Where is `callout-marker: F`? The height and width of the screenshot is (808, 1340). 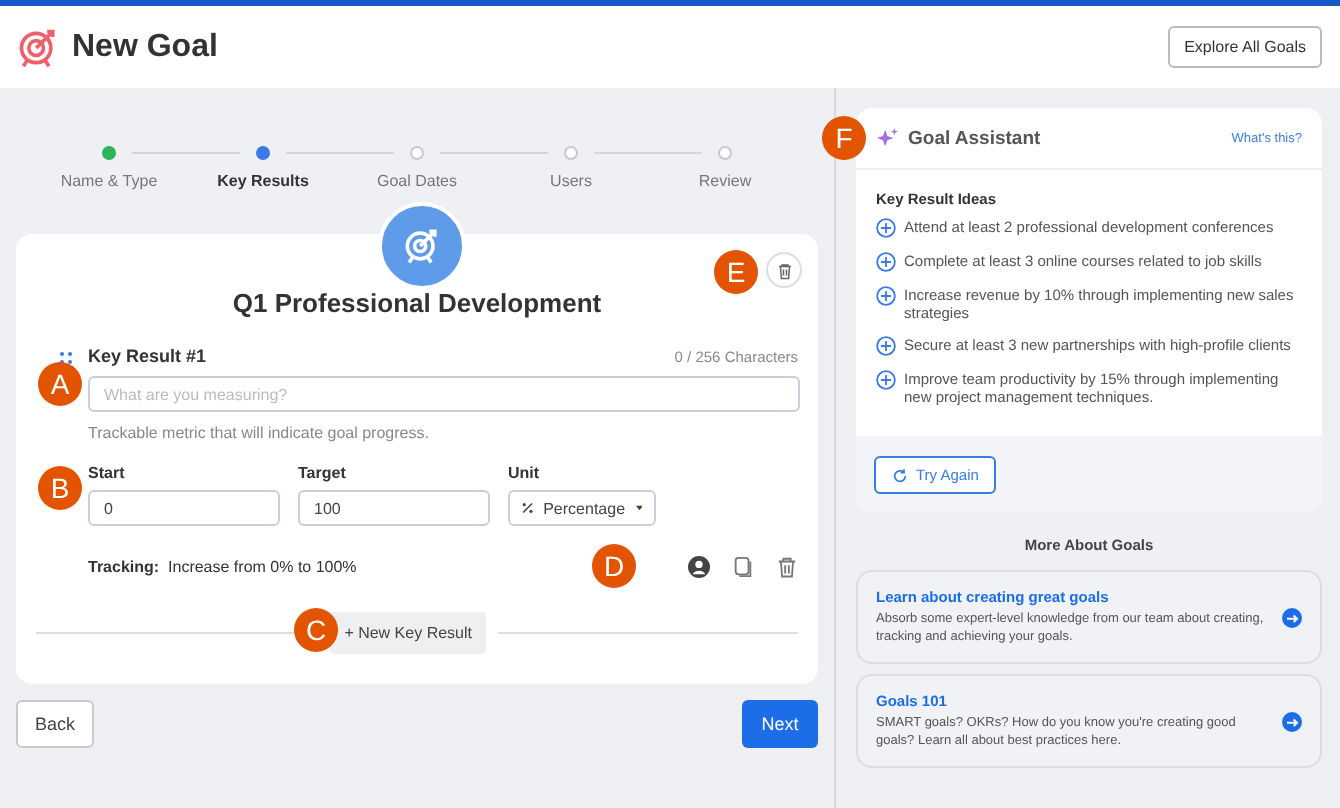
callout-marker: F is located at coordinates (844, 138).